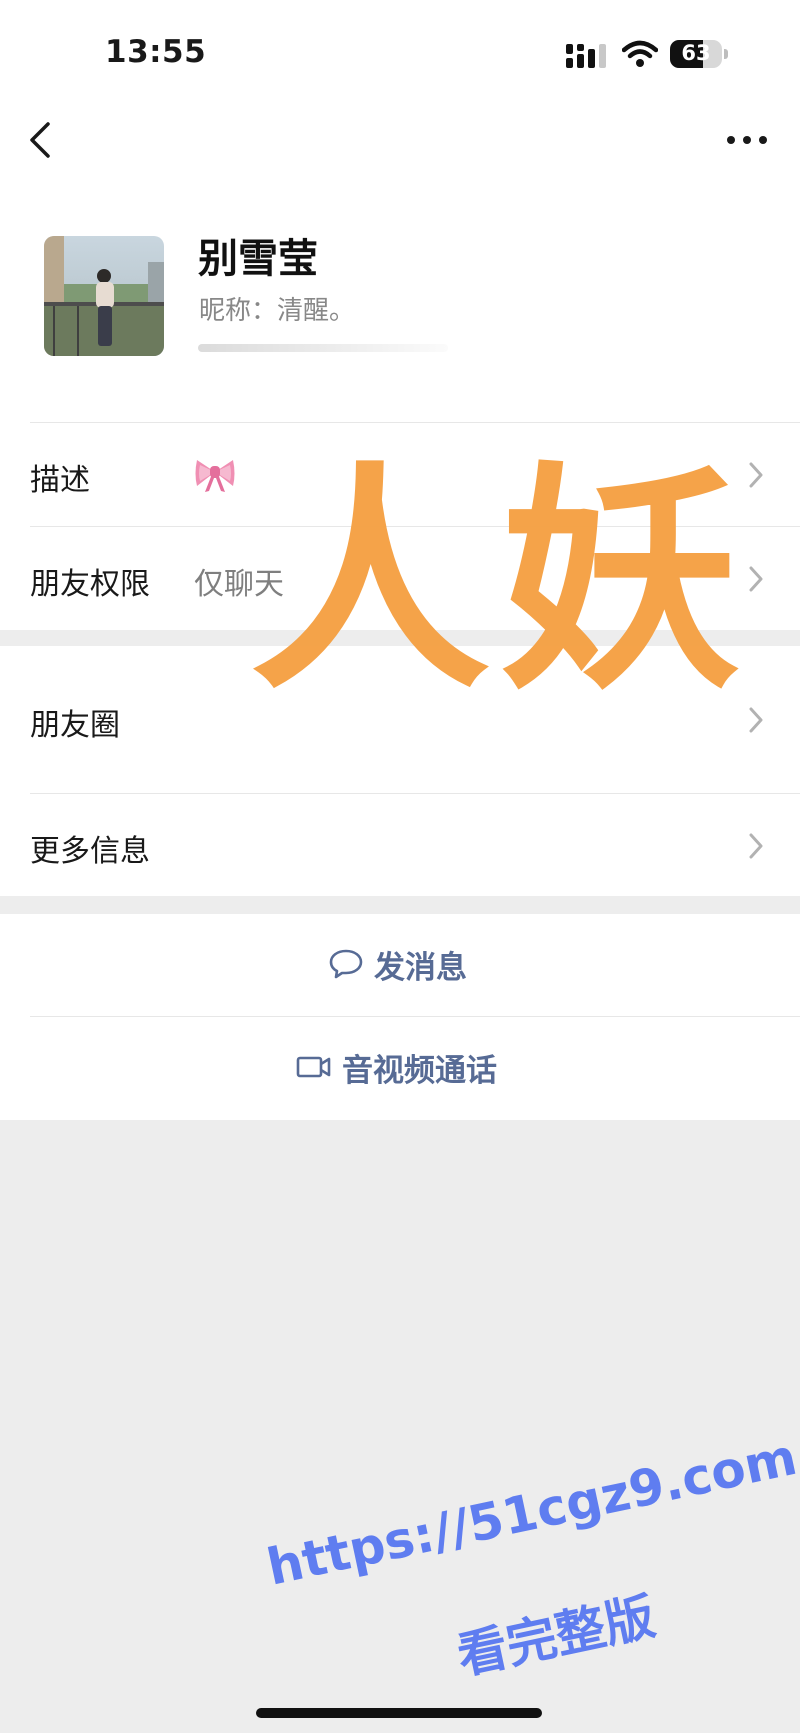 Image resolution: width=800 pixels, height=1733 pixels. I want to click on status-bar: 13:55 63, so click(400, 50).